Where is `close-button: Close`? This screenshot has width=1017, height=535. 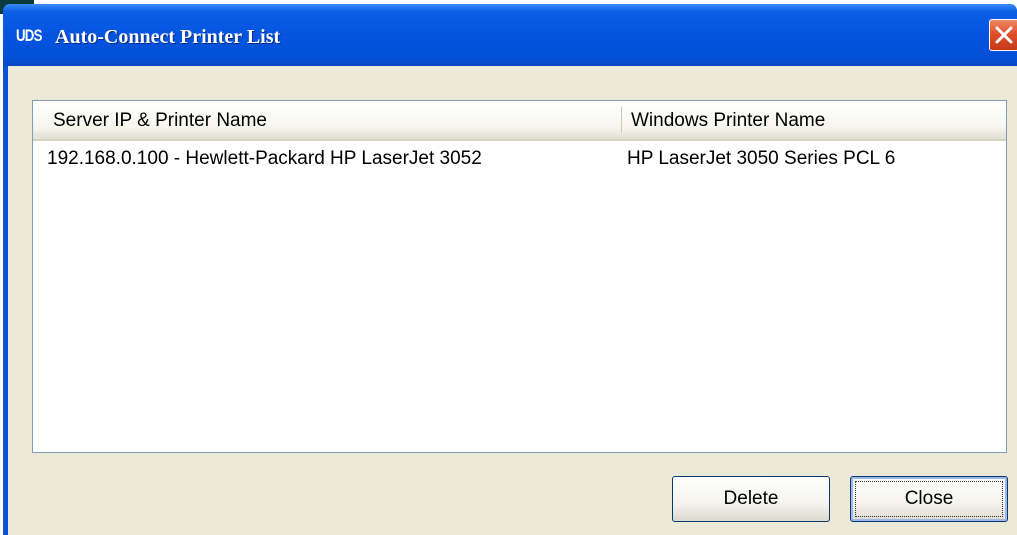
close-button: Close is located at coordinates (929, 499).